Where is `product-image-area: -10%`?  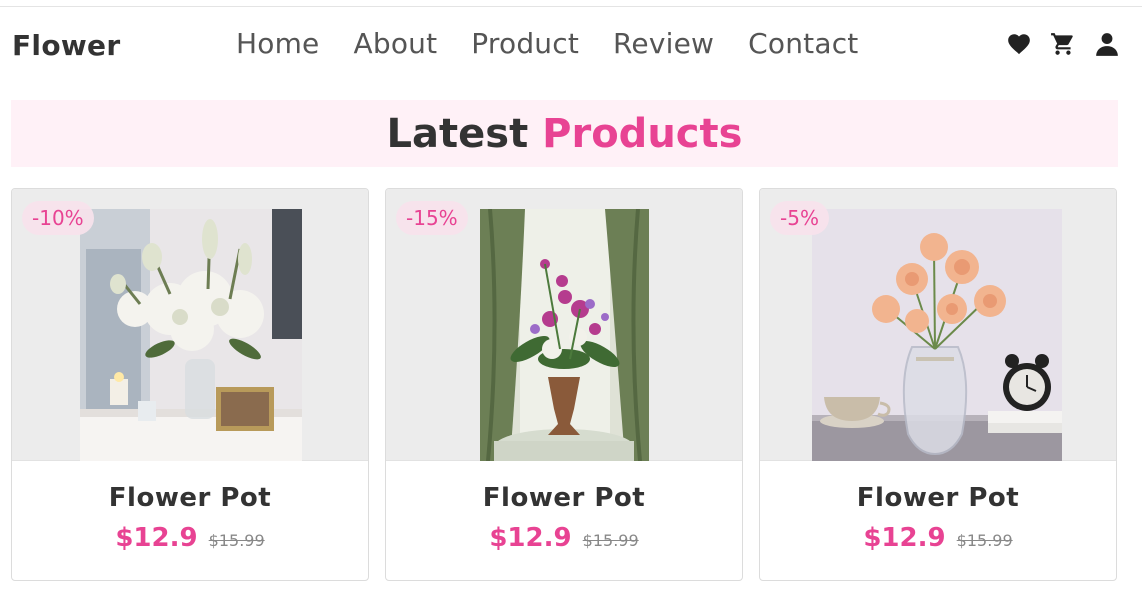
product-image-area: -10% is located at coordinates (190, 325).